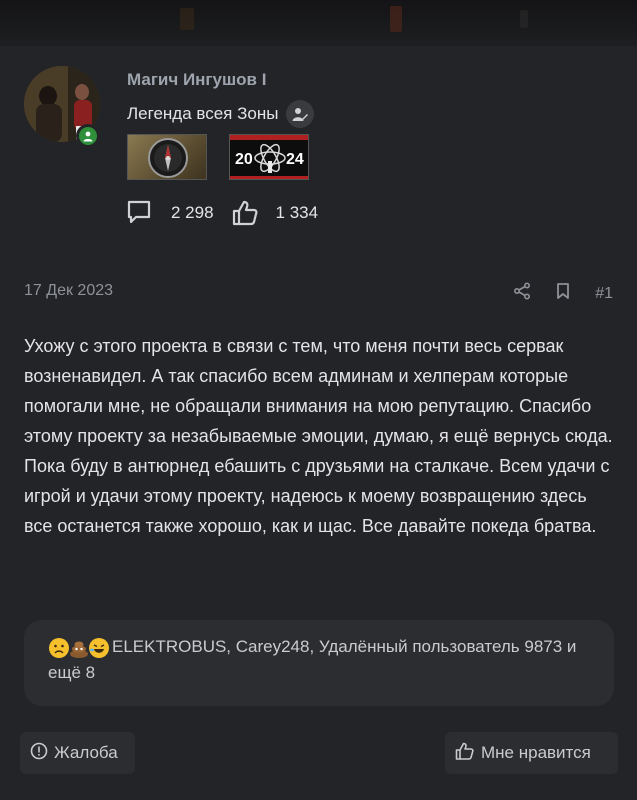 This screenshot has width=637, height=800. What do you see at coordinates (536, 752) in the screenshot?
I see `like-label: Мне нравится` at bounding box center [536, 752].